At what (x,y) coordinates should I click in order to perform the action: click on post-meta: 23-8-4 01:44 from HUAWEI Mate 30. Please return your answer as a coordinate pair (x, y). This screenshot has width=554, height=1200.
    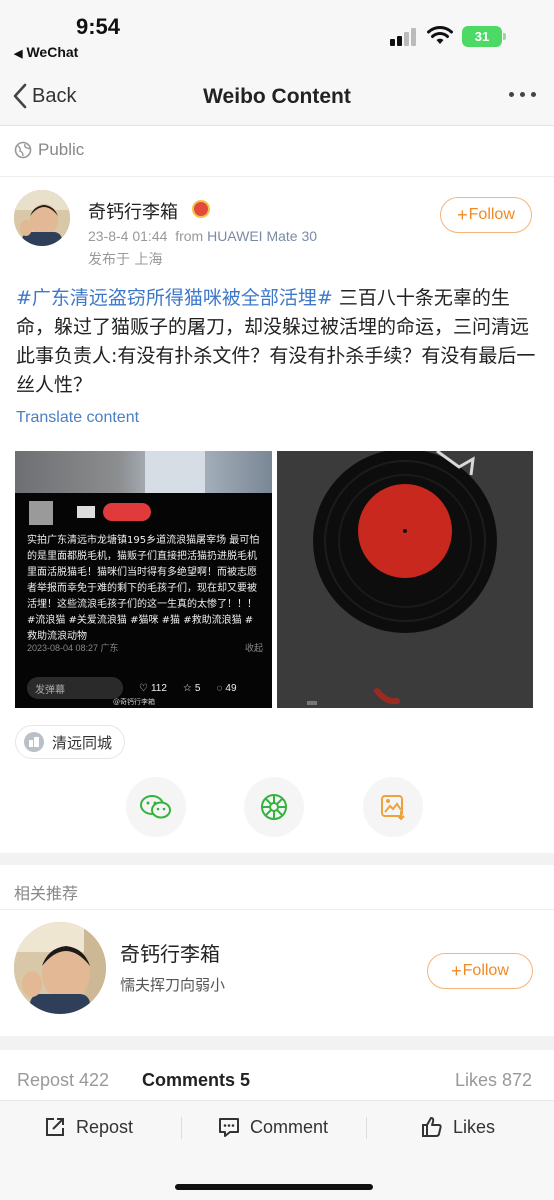
    Looking at the image, I should click on (202, 236).